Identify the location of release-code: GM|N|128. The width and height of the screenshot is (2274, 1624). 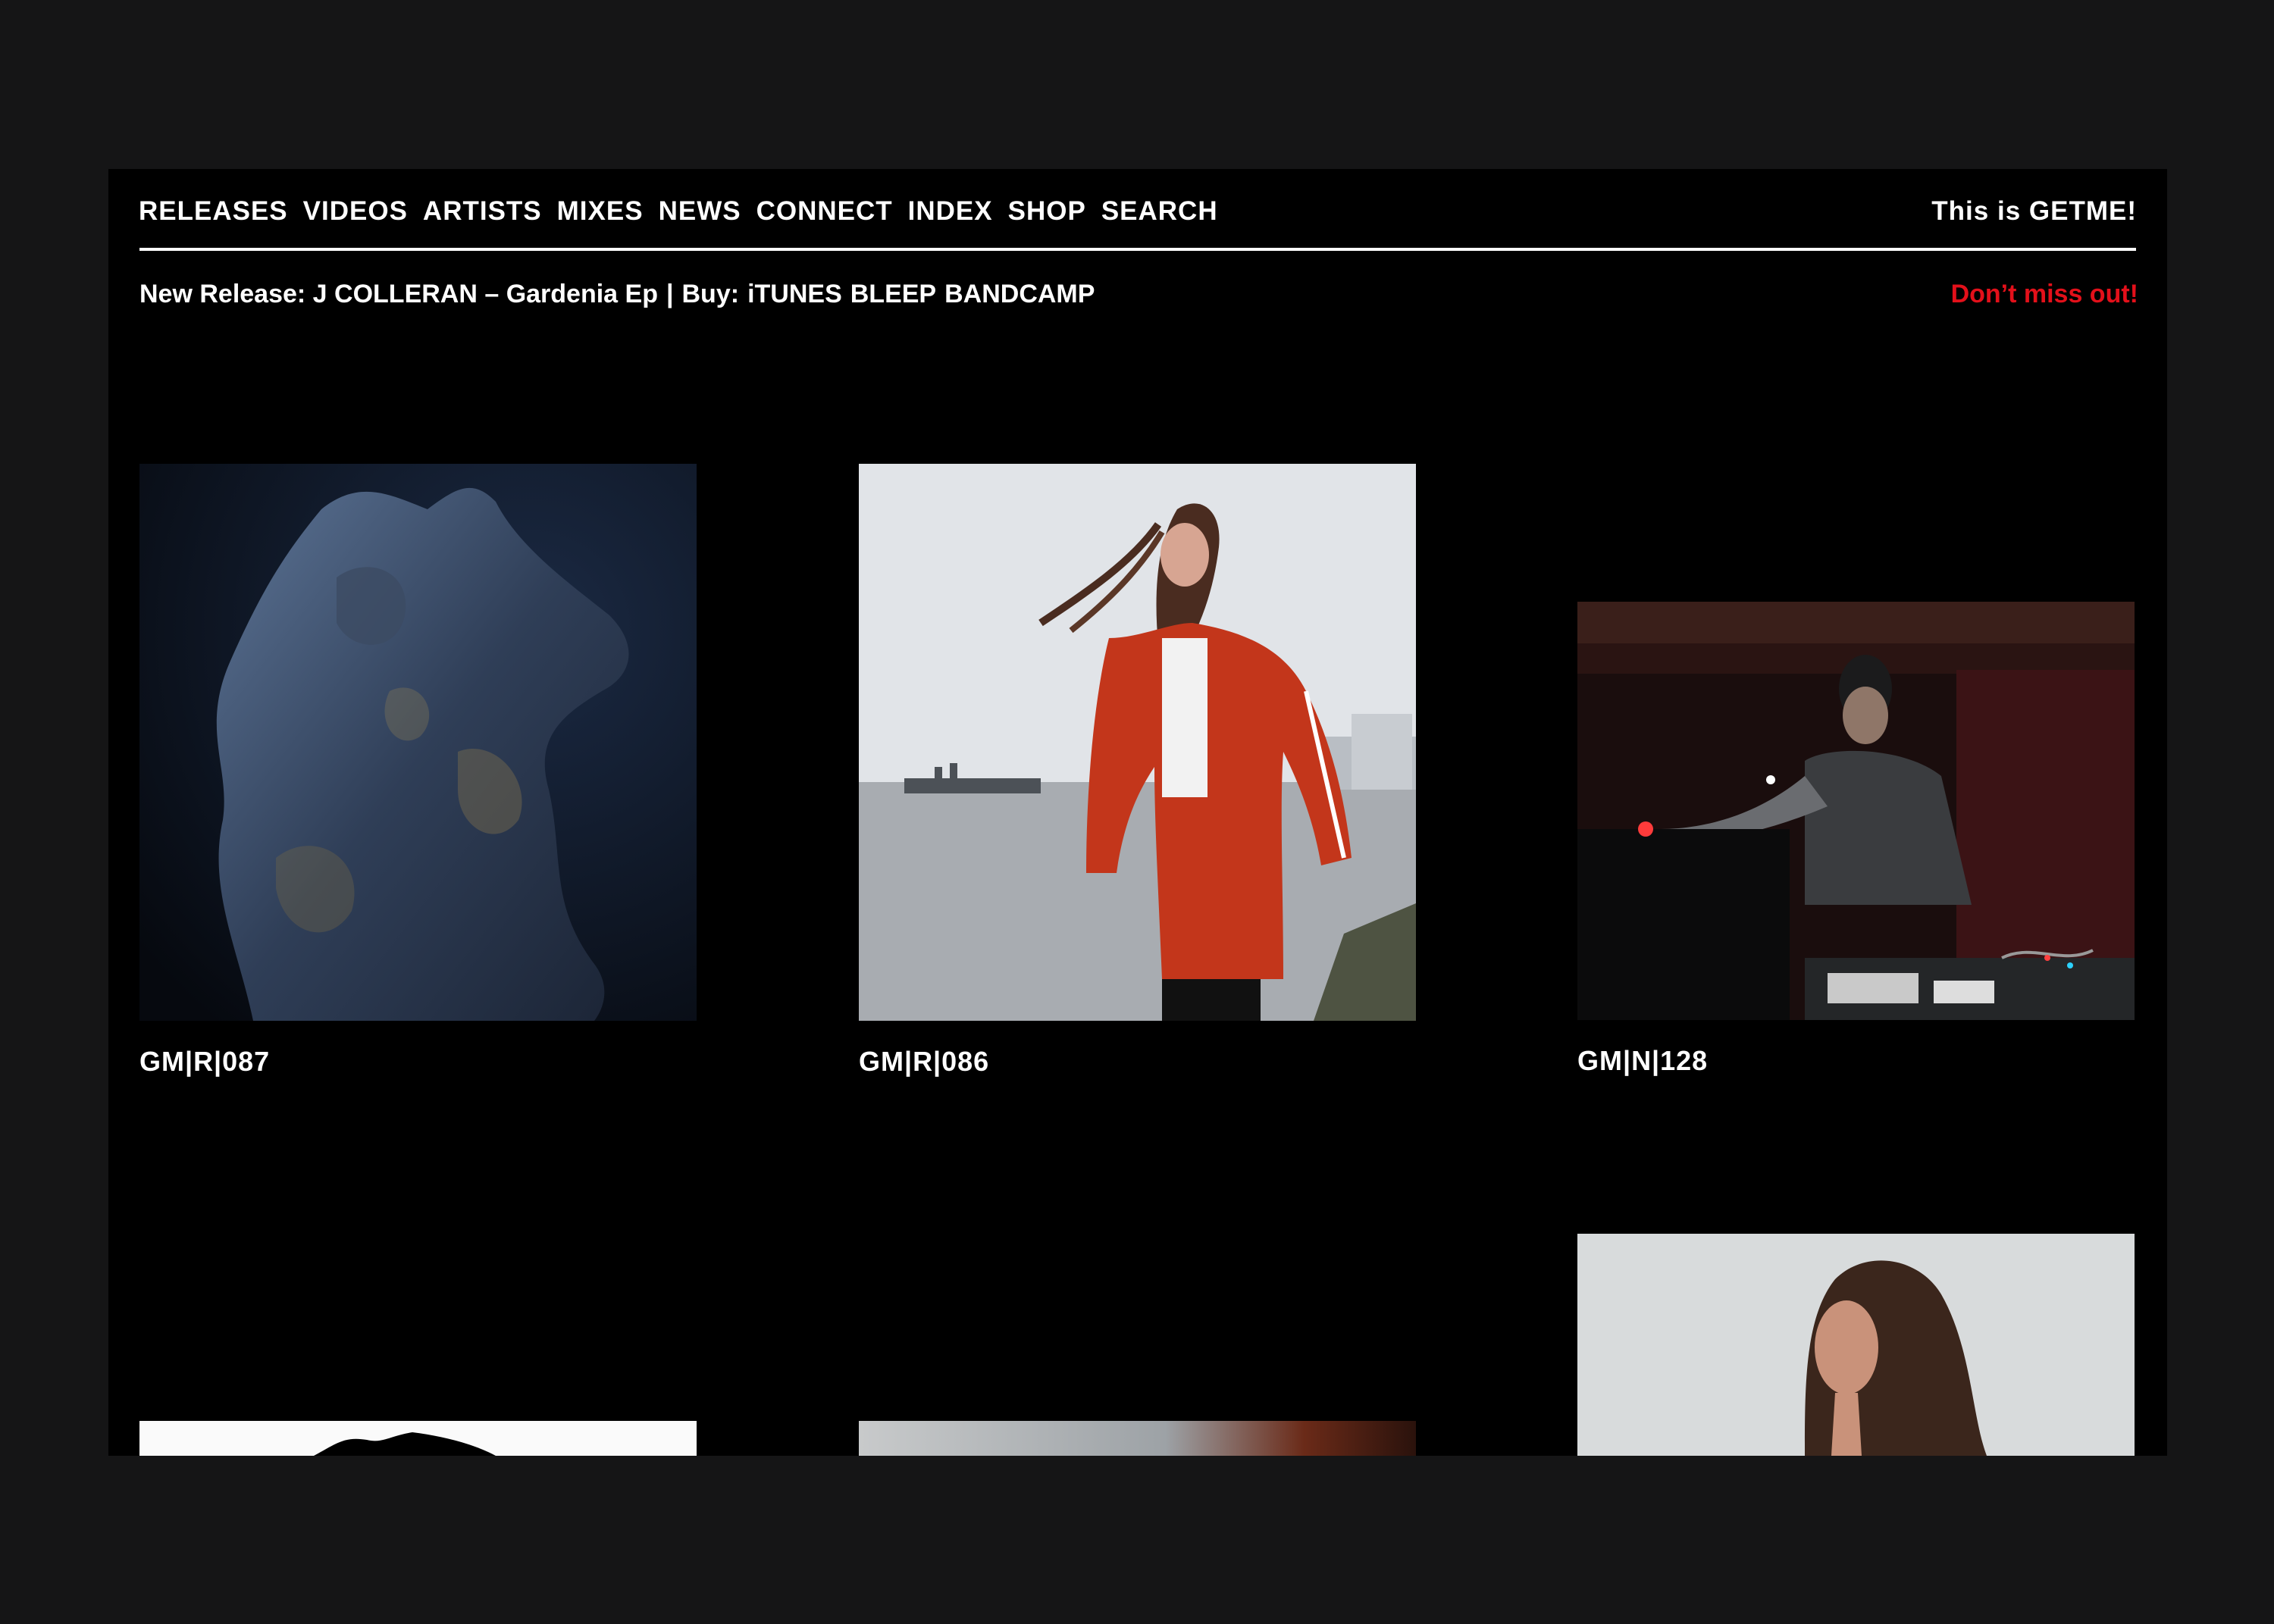
(1856, 1061).